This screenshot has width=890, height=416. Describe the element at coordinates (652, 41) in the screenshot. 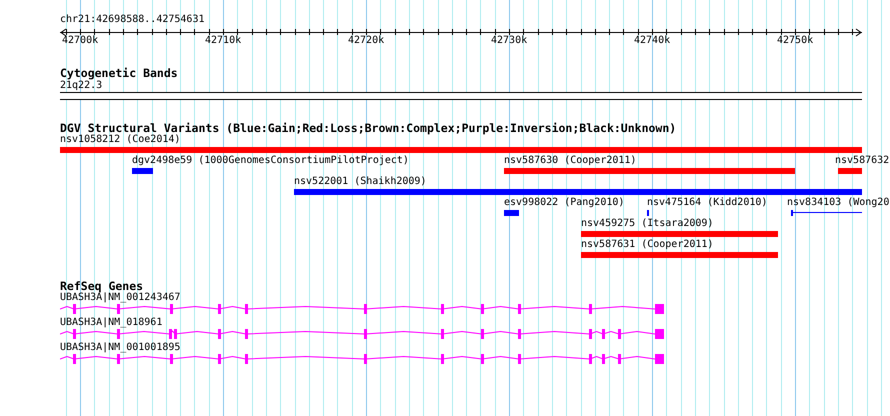

I see `tick-label: 42740k` at that location.